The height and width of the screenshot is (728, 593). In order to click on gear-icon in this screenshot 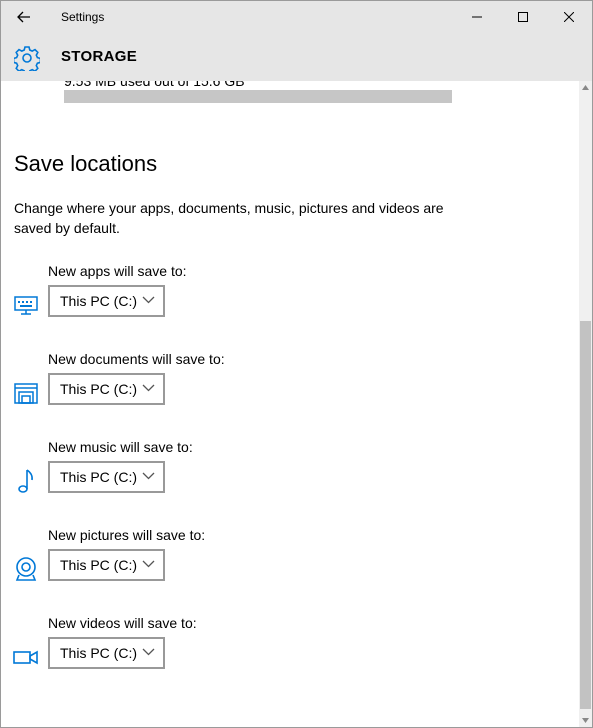, I will do `click(27, 58)`.